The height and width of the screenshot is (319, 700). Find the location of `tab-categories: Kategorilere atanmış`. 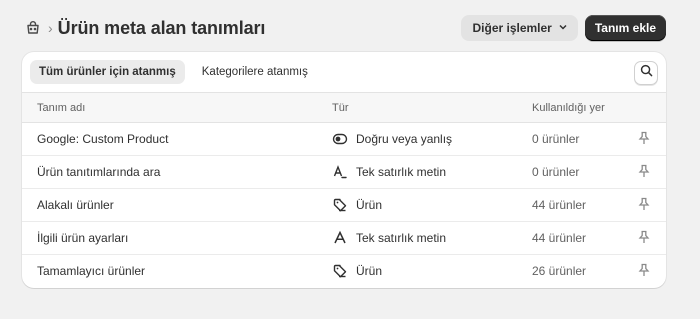

tab-categories: Kategorilere atanmış is located at coordinates (255, 72).